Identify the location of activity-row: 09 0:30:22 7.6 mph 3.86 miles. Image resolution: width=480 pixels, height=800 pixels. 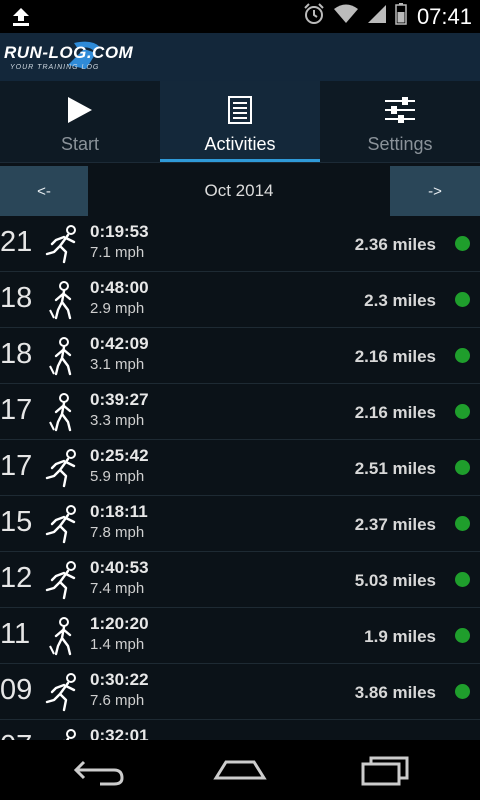
(240, 692).